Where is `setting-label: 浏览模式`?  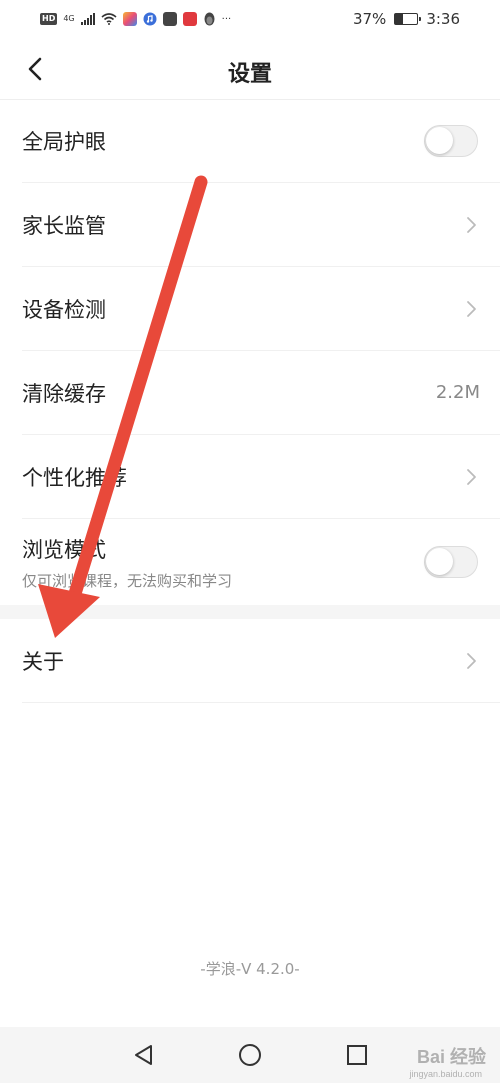
setting-label: 浏览模式 is located at coordinates (64, 549).